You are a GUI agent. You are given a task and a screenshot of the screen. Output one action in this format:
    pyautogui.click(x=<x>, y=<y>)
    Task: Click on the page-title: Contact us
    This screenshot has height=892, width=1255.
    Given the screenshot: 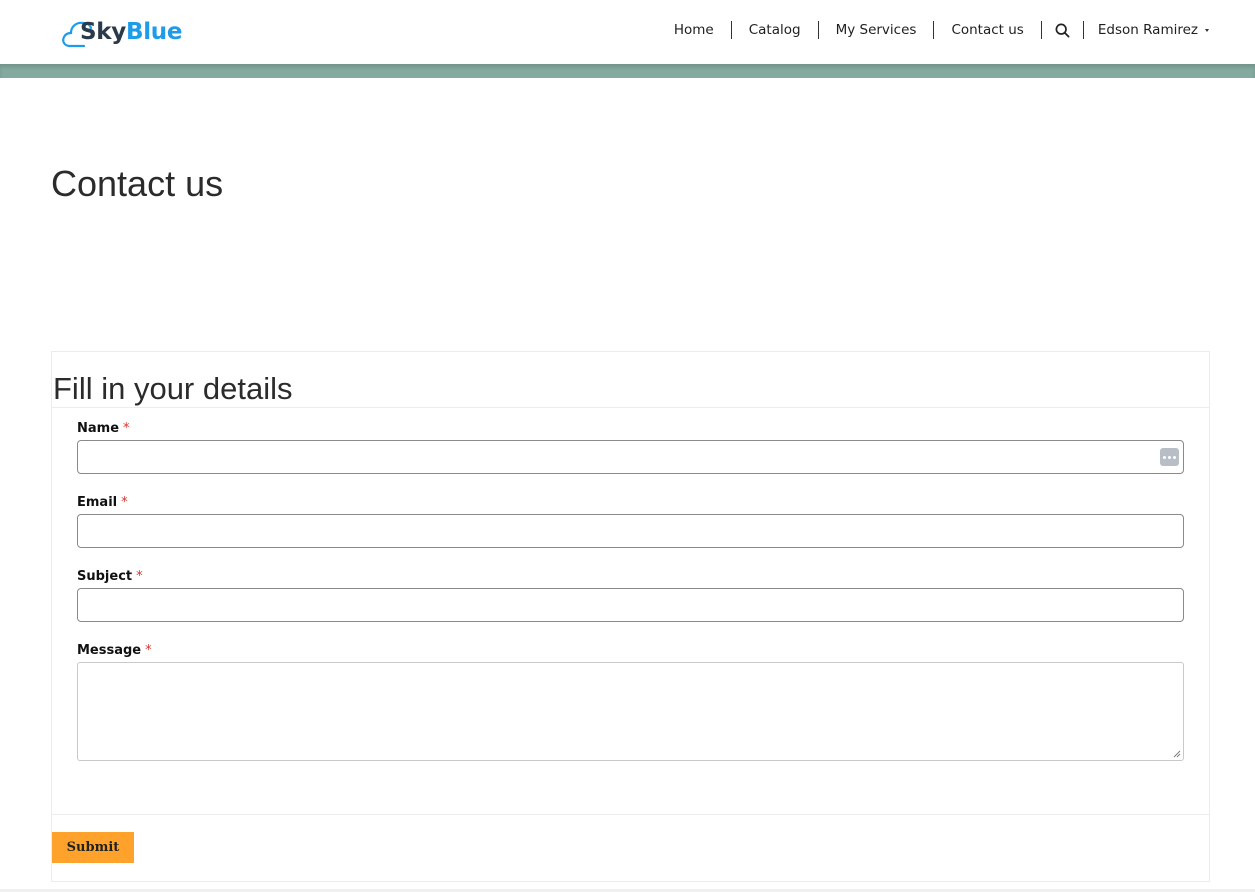 What is the action you would take?
    pyautogui.click(x=137, y=183)
    